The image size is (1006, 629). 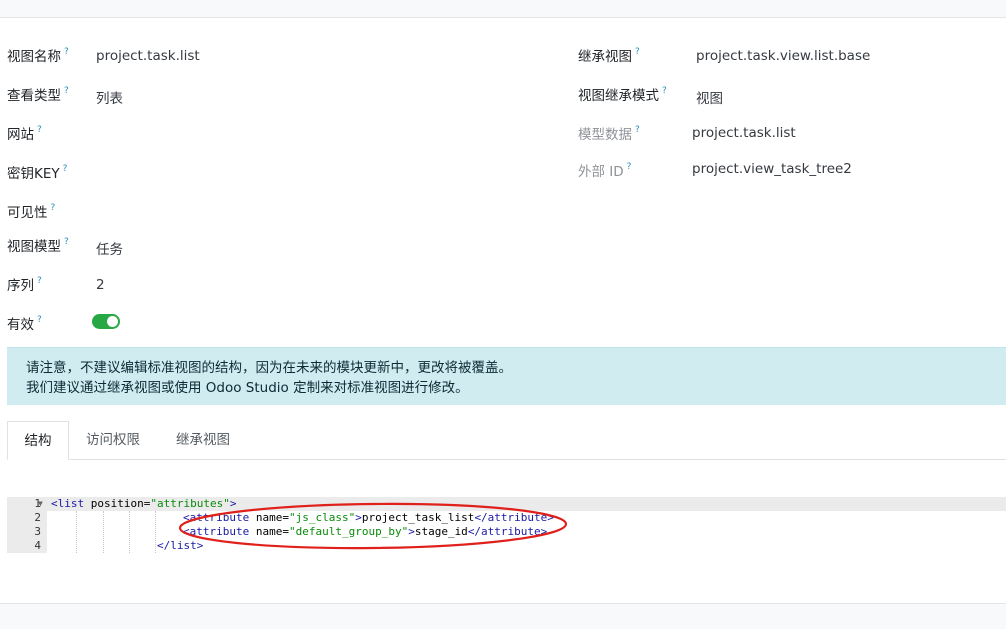 What do you see at coordinates (609, 56) in the screenshot?
I see `field-label-inherit-view: 继承视图?` at bounding box center [609, 56].